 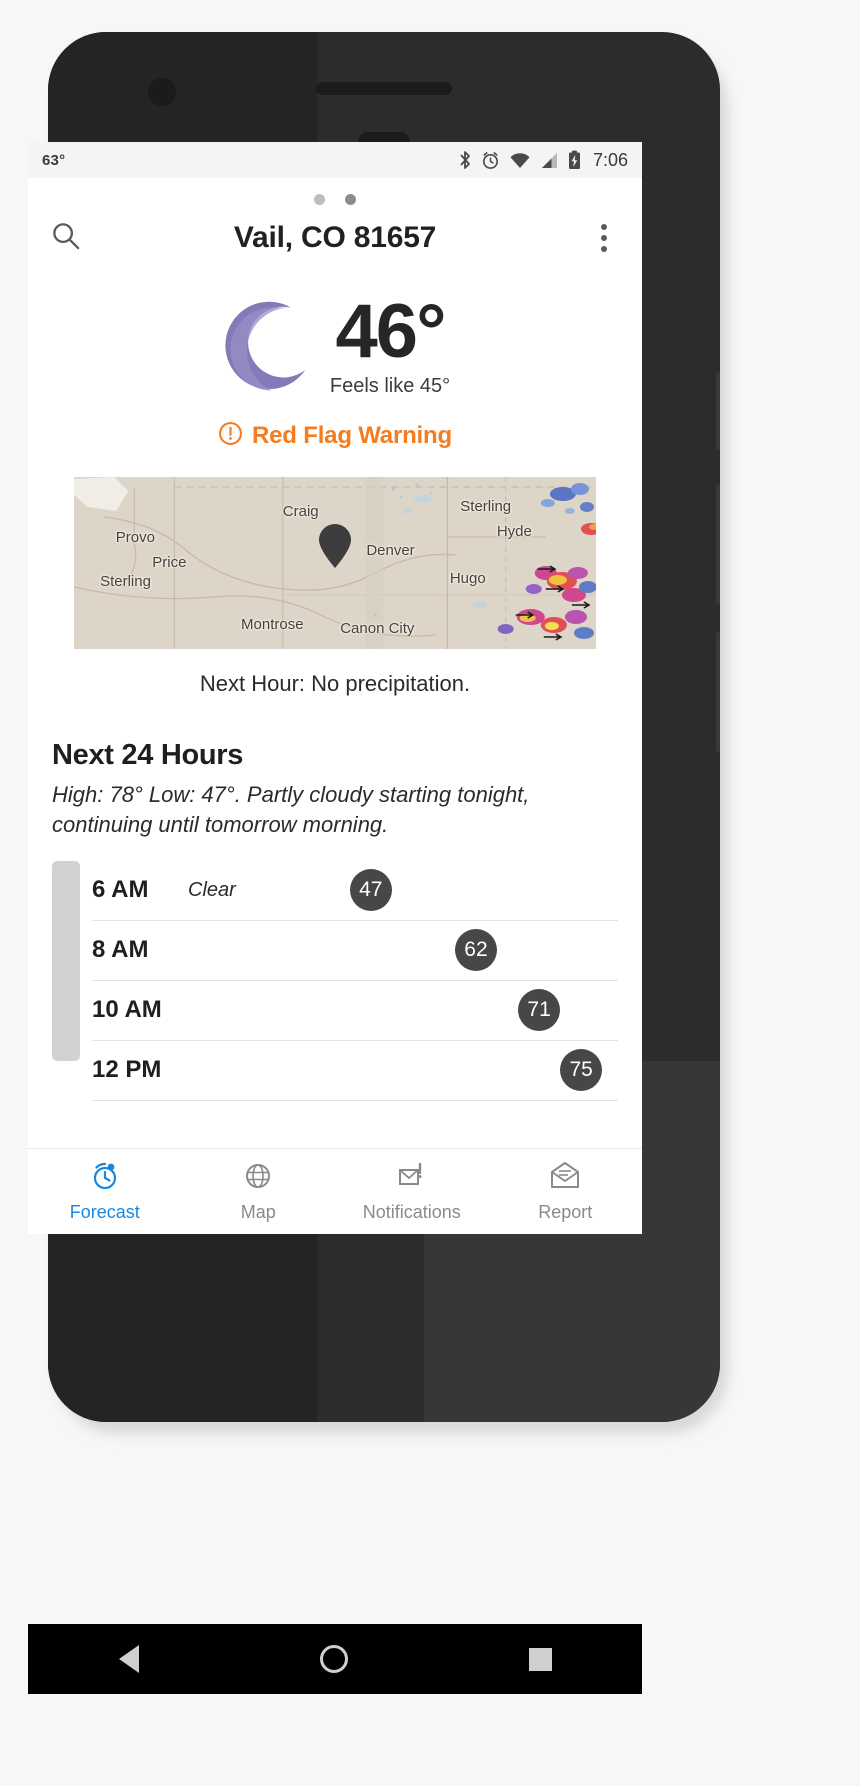 I want to click on hour-time: 12 PM, so click(x=127, y=1070).